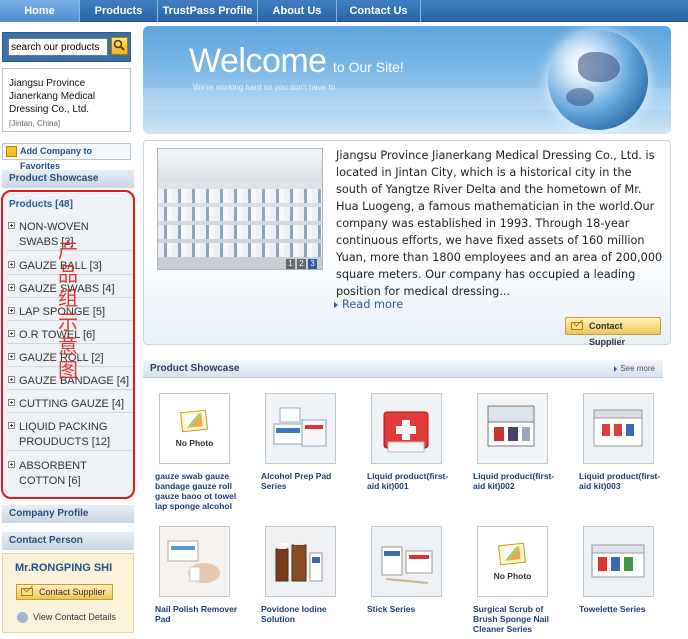  I want to click on see-more-link: See more, so click(634, 369).